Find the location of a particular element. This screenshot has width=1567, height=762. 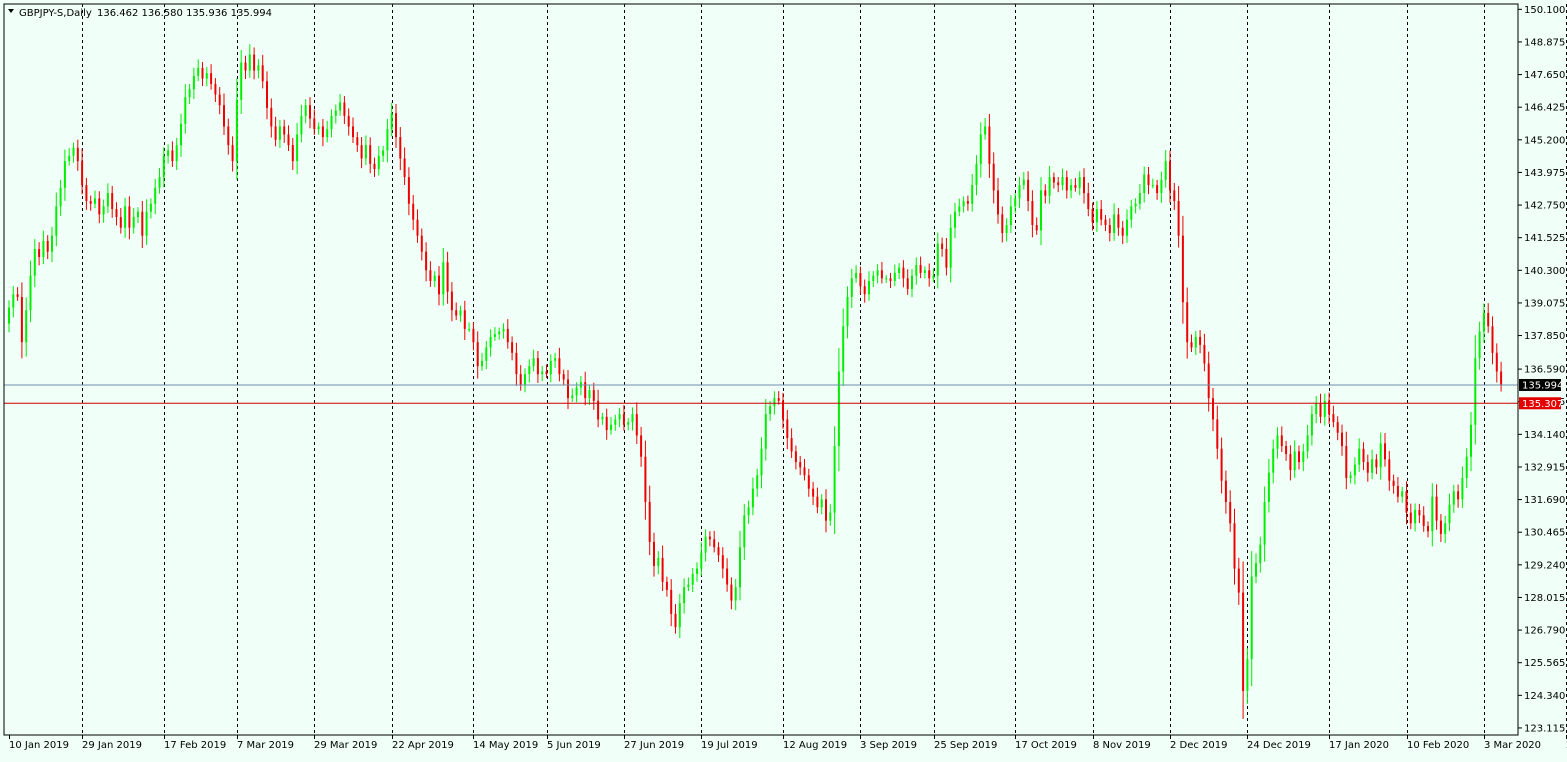

y-tick-label: 145.200 is located at coordinates (1544, 140).